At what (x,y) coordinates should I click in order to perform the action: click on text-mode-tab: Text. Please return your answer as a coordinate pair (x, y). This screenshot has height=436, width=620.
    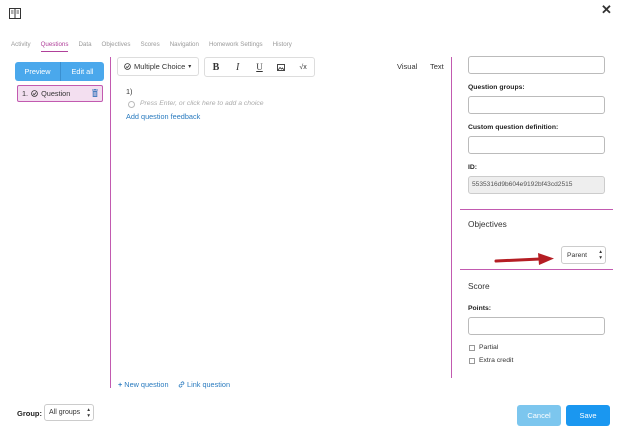
    Looking at the image, I should click on (437, 66).